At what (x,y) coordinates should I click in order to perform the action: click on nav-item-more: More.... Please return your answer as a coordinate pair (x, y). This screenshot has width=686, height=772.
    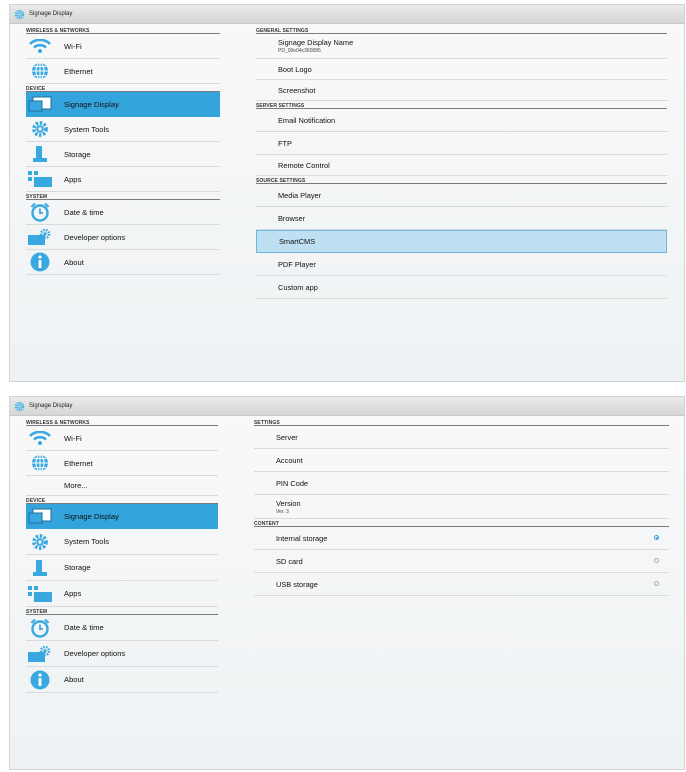
    Looking at the image, I should click on (122, 486).